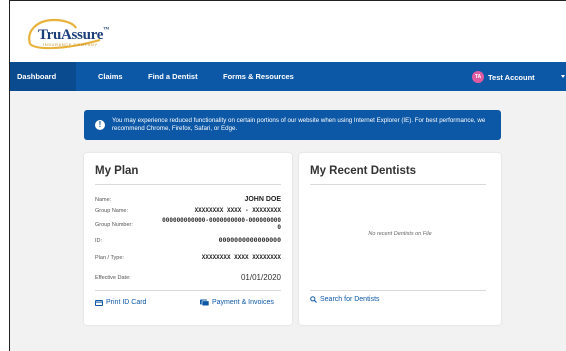  Describe the element at coordinates (400, 234) in the screenshot. I see `no-recent-dentists-message: No recent Dentists on File` at that location.